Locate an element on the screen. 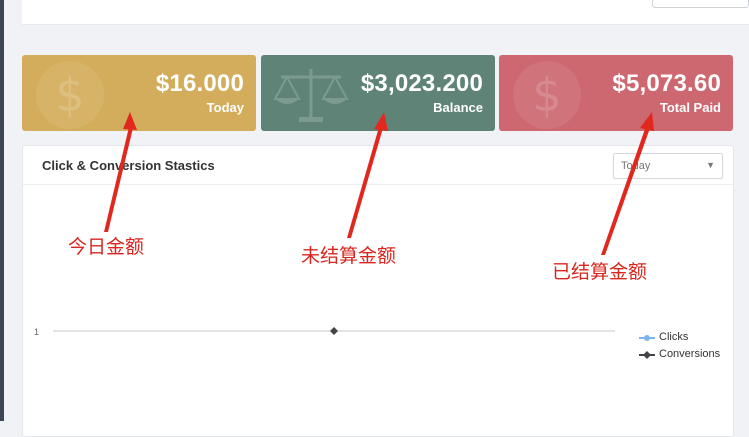 The height and width of the screenshot is (437, 749). annotation-today: 今日金额 is located at coordinates (106, 247).